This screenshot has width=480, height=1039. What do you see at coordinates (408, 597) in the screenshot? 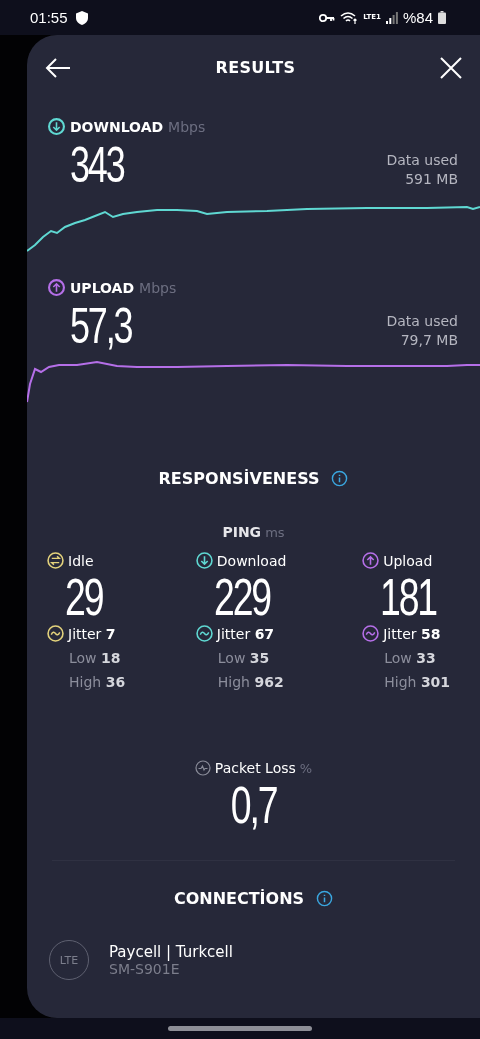
I see `ping-value: 181` at bounding box center [408, 597].